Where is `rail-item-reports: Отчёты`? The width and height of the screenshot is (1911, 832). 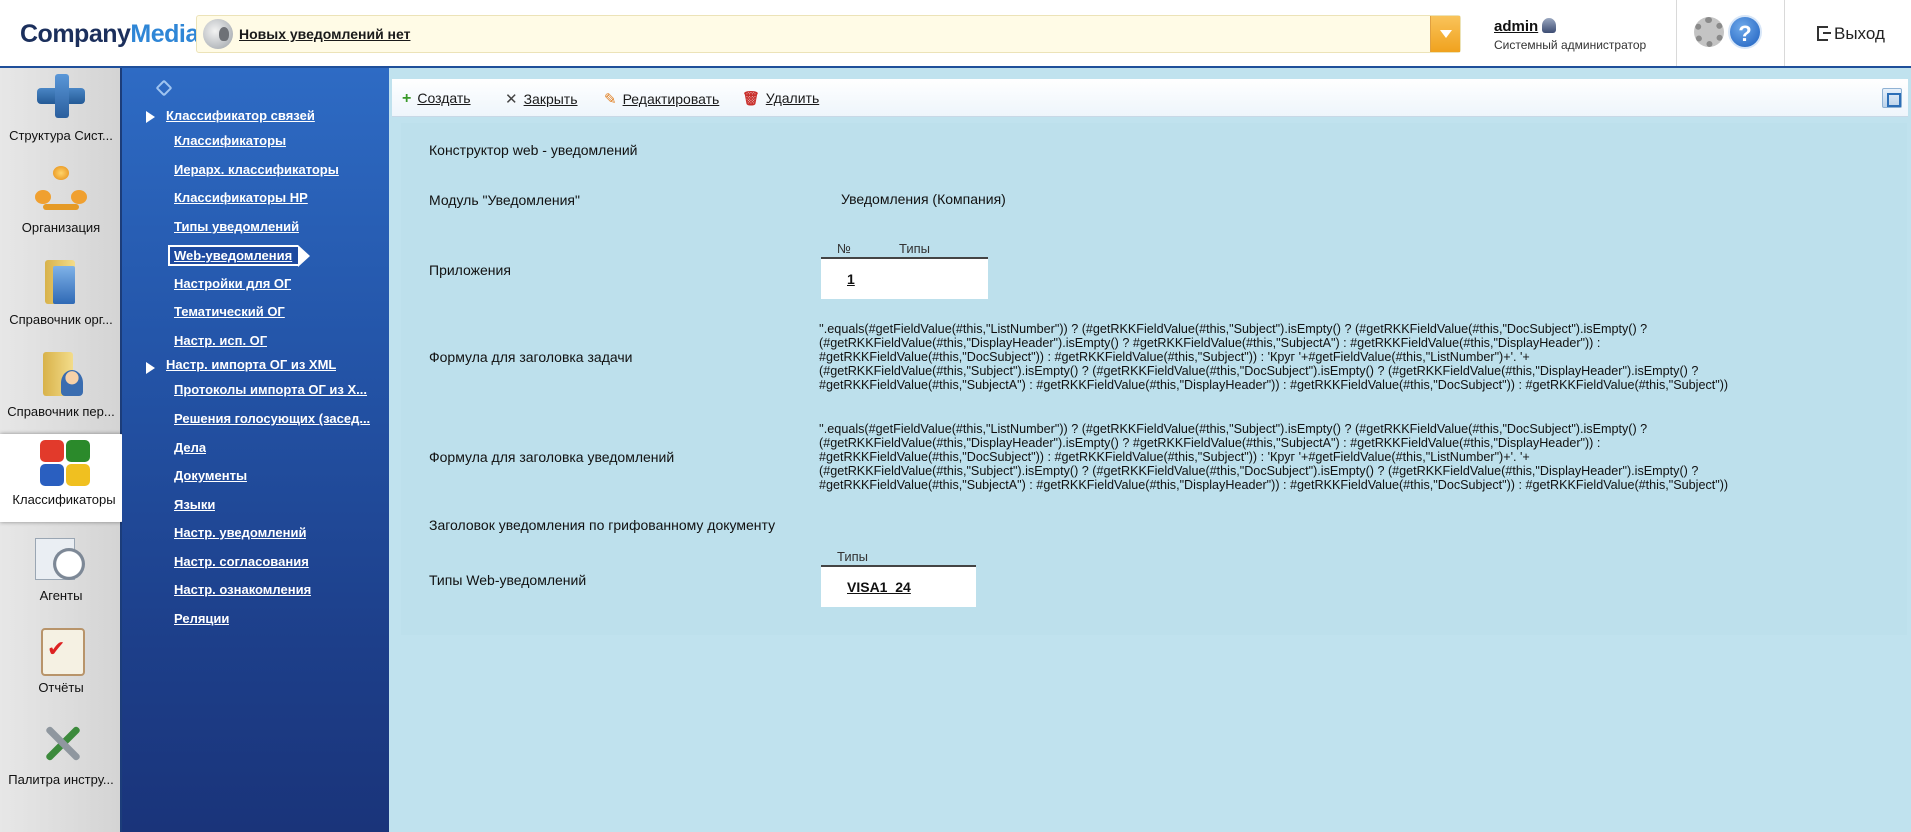
rail-item-reports: Отчёты is located at coordinates (61, 665).